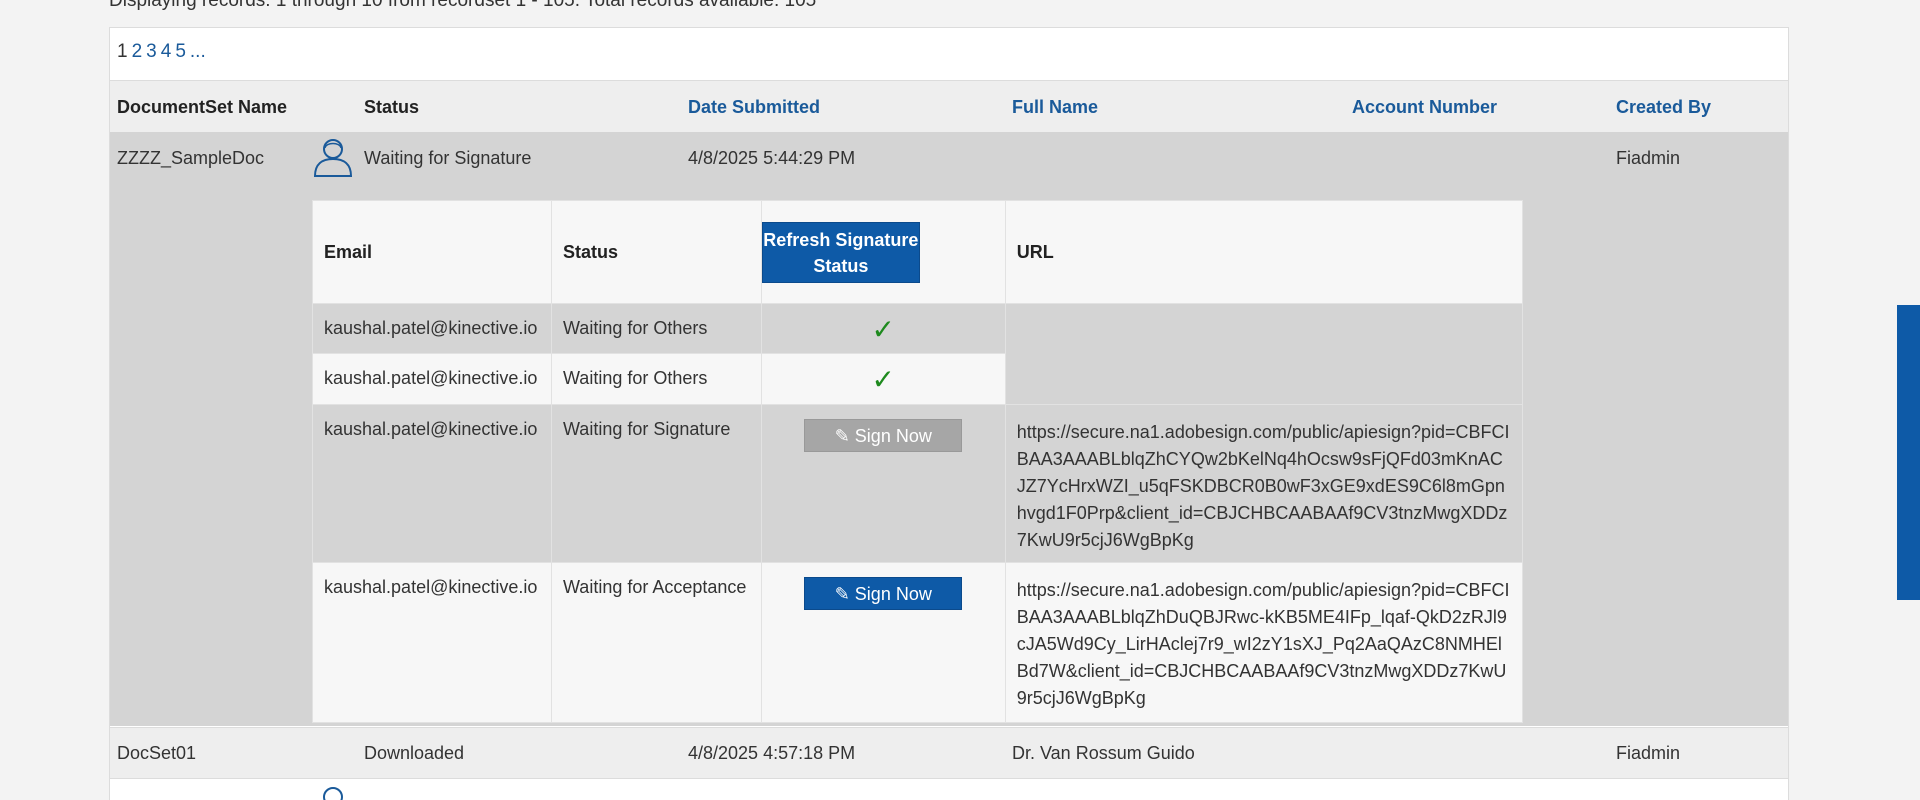  I want to click on docset-status: Waiting for Signature, so click(448, 158).